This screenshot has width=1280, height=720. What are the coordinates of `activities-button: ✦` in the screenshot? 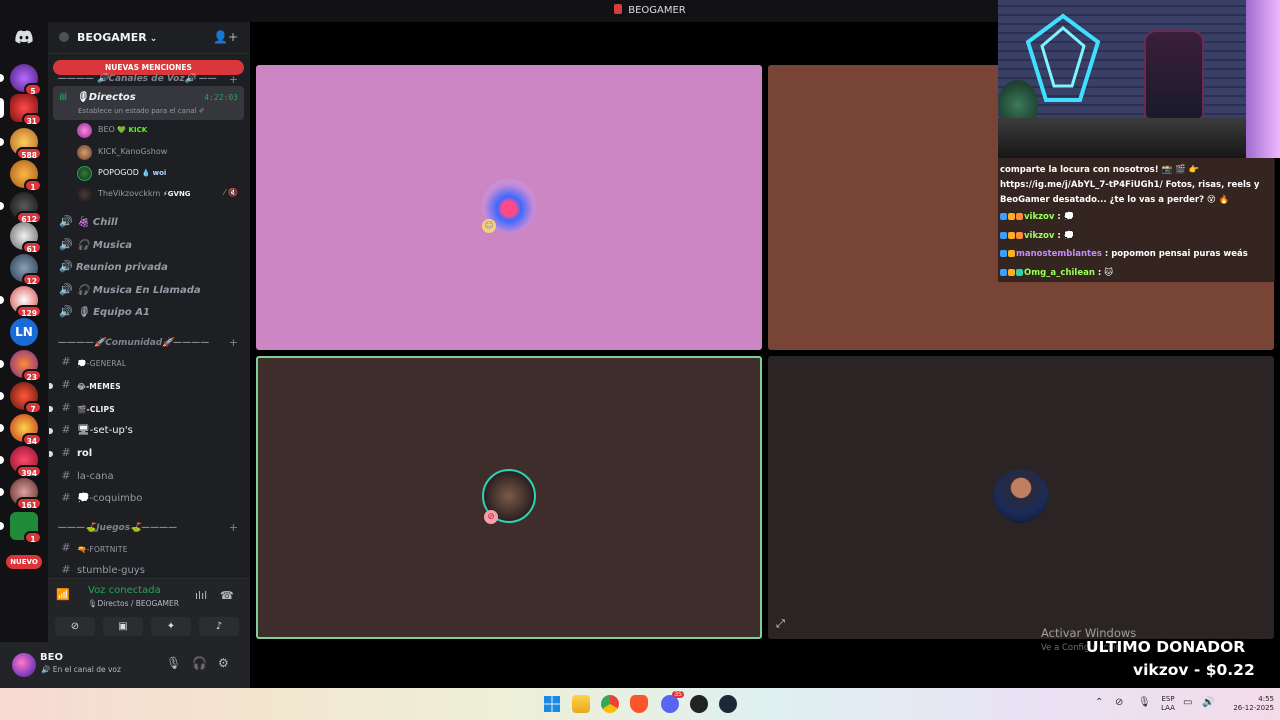 It's located at (171, 626).